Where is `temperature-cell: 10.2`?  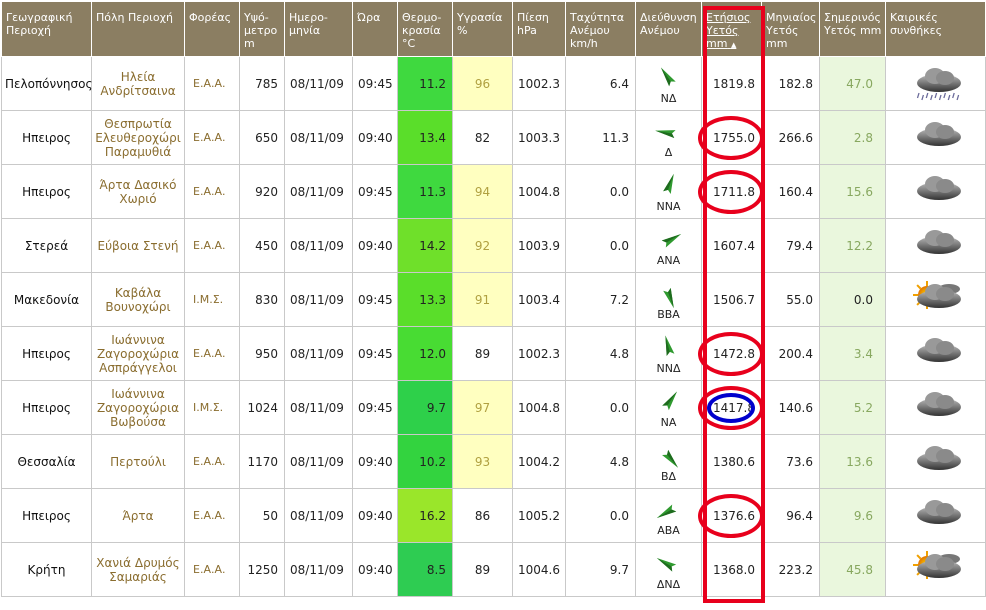
temperature-cell: 10.2 is located at coordinates (425, 461).